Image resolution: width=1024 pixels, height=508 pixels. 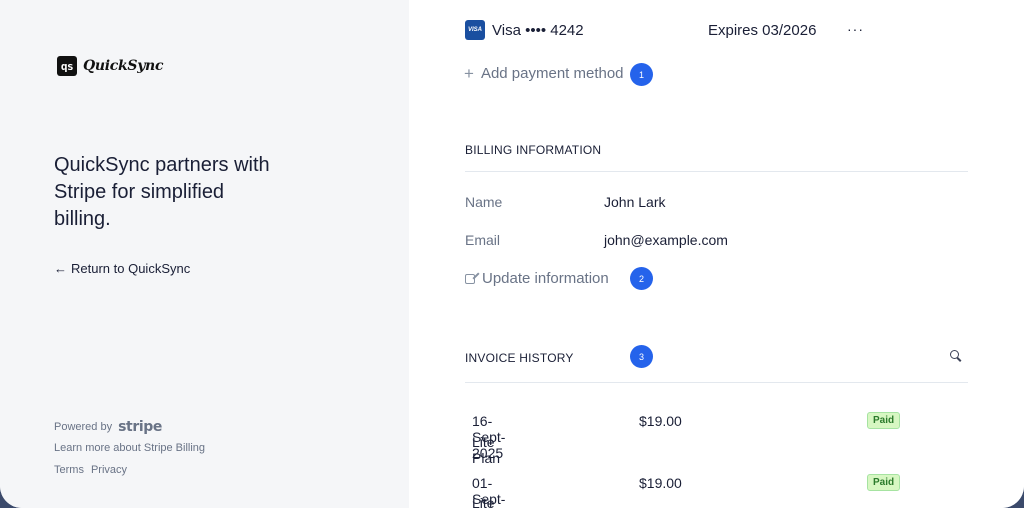 I want to click on step-badge-1: 1, so click(x=641, y=74).